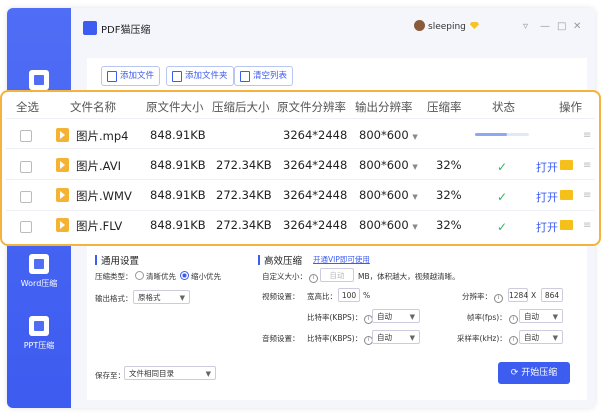 Image resolution: width=603 pixels, height=416 pixels. Describe the element at coordinates (39, 326) in the screenshot. I see `ppt-compress-icon` at that location.